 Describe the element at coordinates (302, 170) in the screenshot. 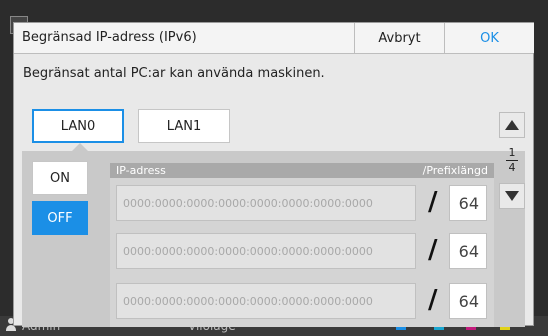

I see `list-header: IP-adress /Prefixlängd` at that location.